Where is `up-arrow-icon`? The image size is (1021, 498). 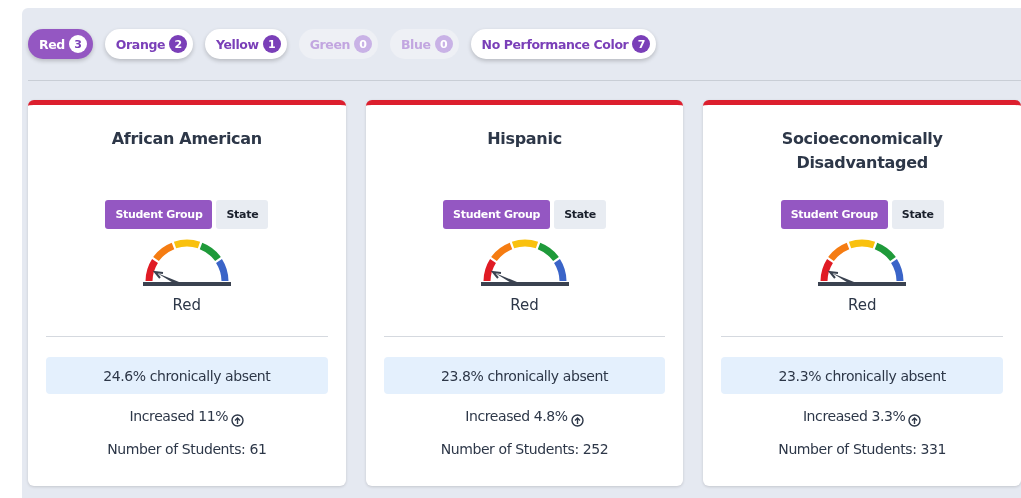
up-arrow-icon is located at coordinates (915, 420).